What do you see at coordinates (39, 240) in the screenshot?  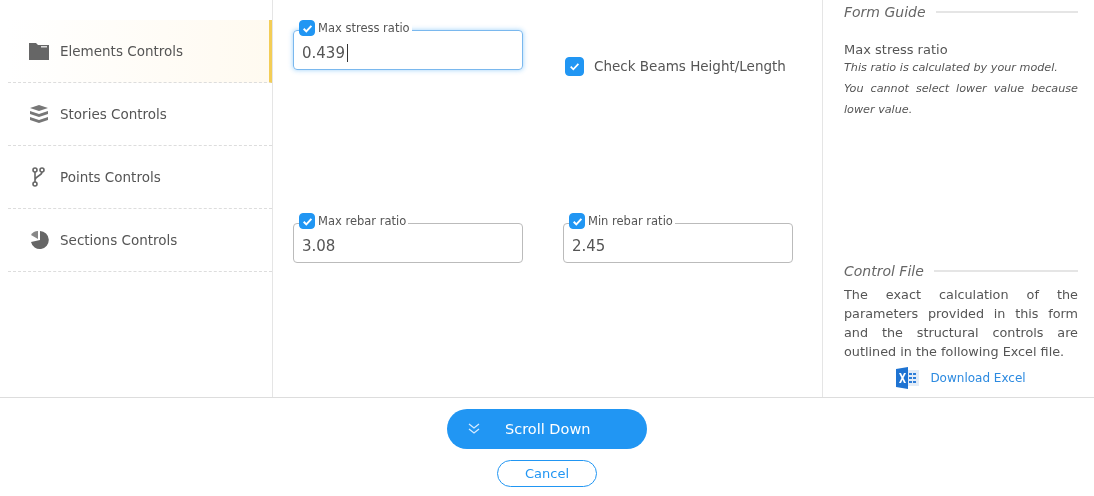 I see `pie-chart-icon` at bounding box center [39, 240].